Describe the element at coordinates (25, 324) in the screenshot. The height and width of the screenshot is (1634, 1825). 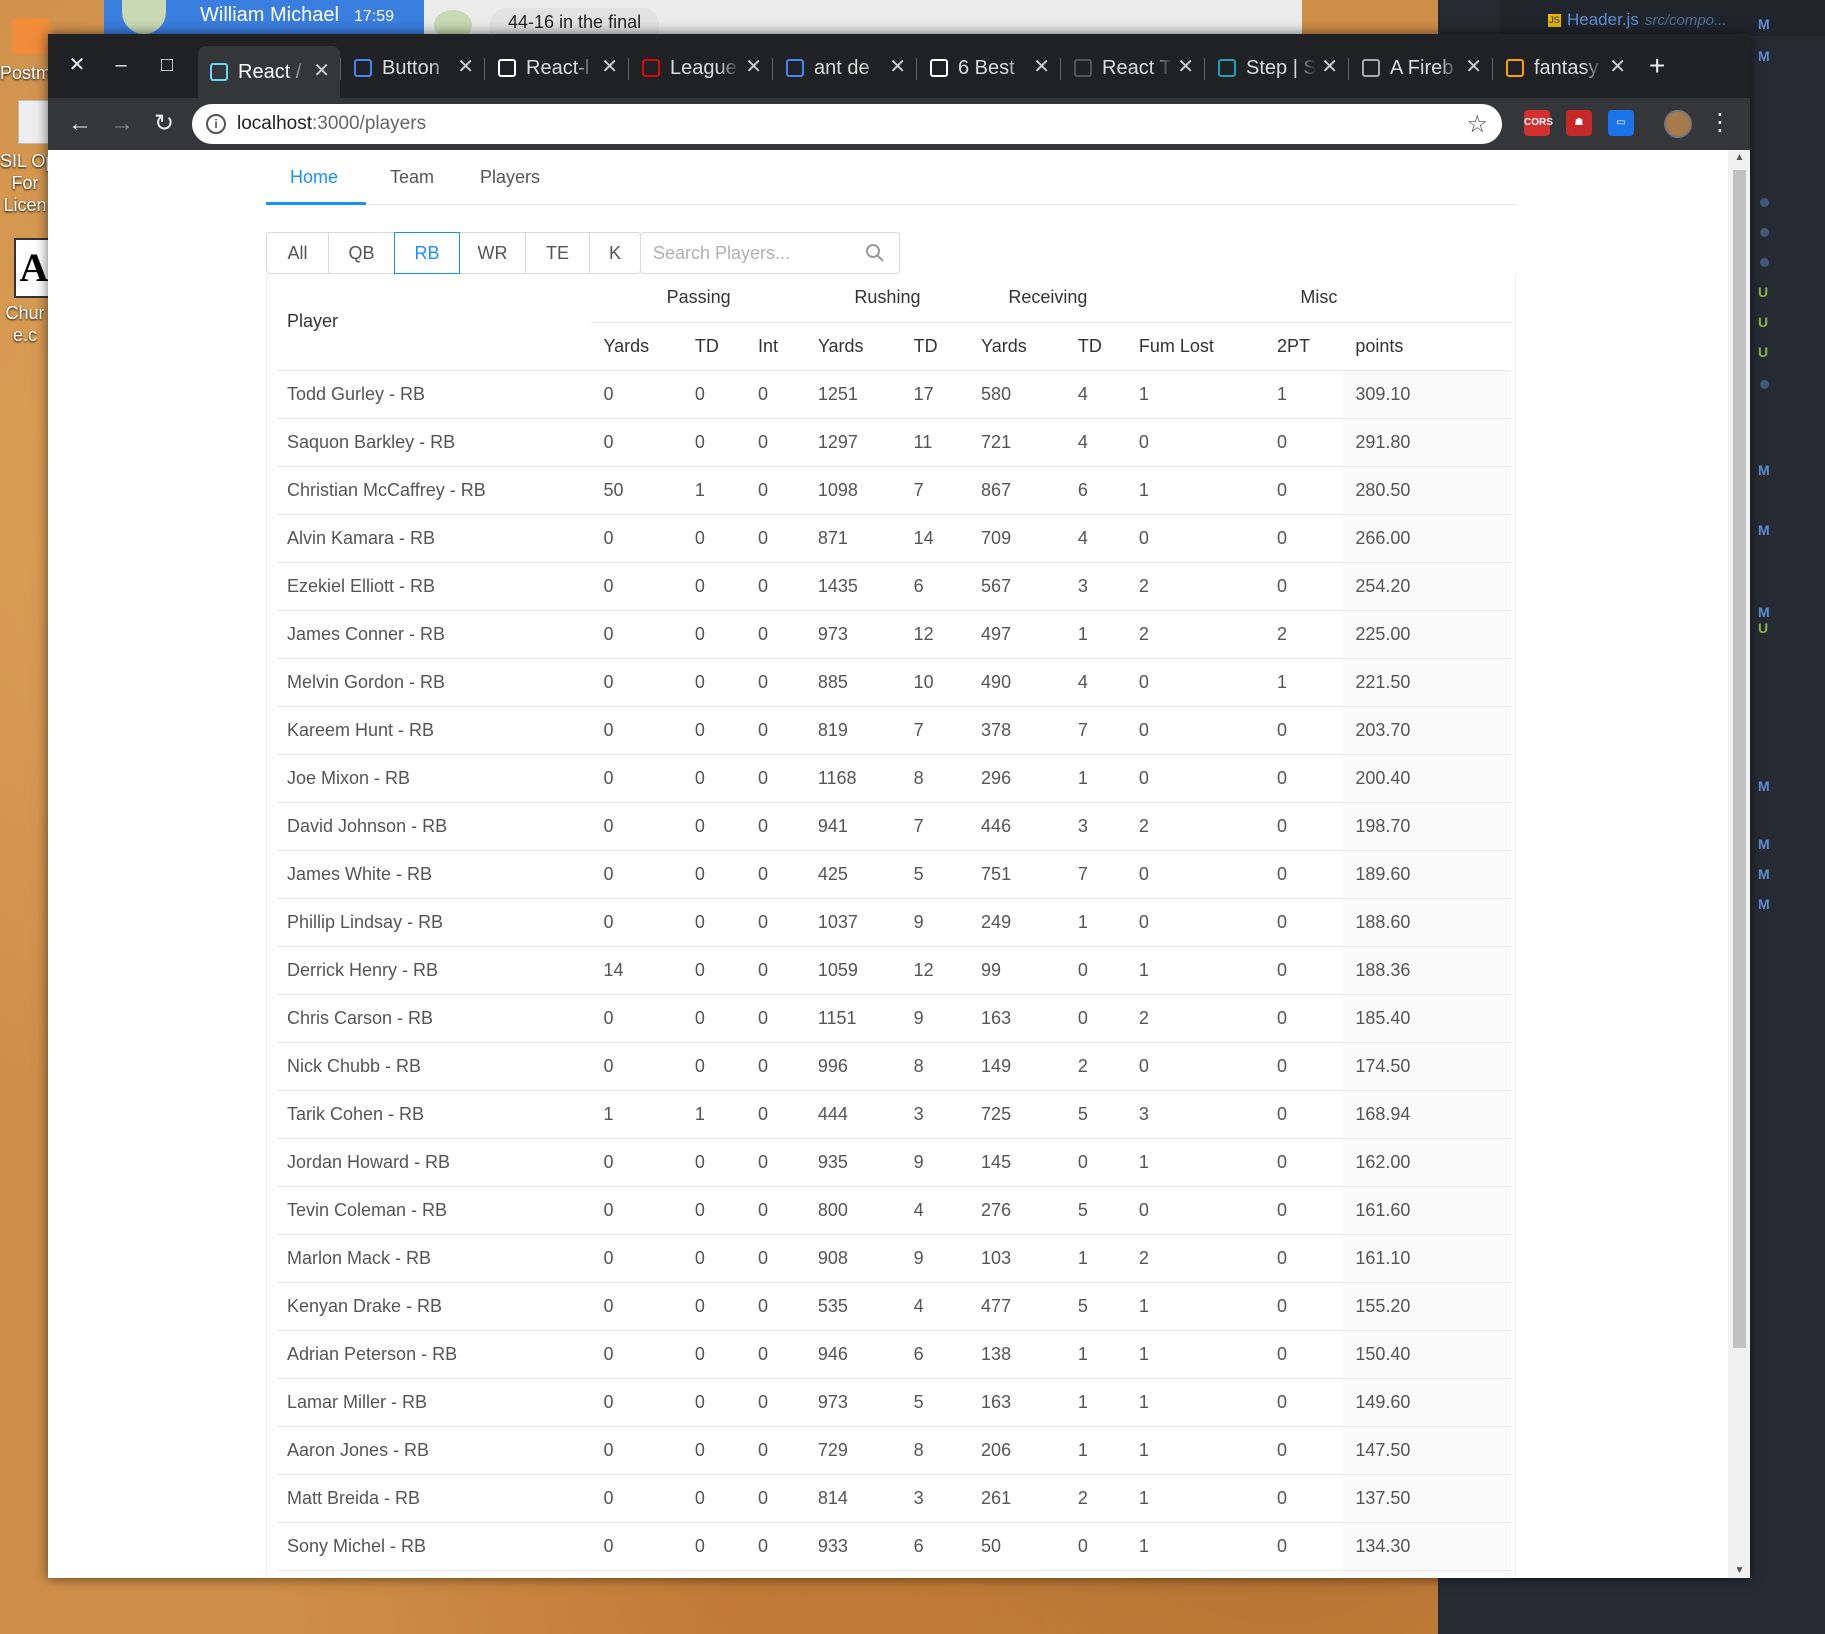
I see `desktop-icon-label: Chur e.c` at that location.